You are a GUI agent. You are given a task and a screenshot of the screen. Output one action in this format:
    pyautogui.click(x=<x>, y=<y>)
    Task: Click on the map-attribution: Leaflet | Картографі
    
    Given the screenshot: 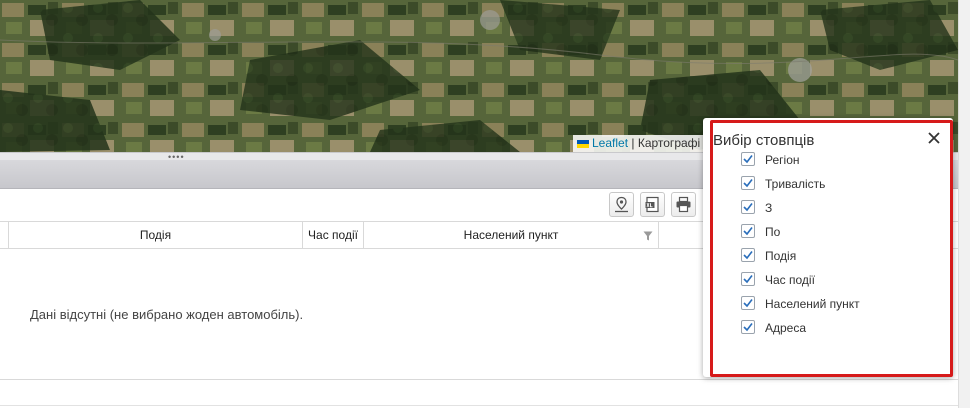 What is the action you would take?
    pyautogui.click(x=641, y=143)
    